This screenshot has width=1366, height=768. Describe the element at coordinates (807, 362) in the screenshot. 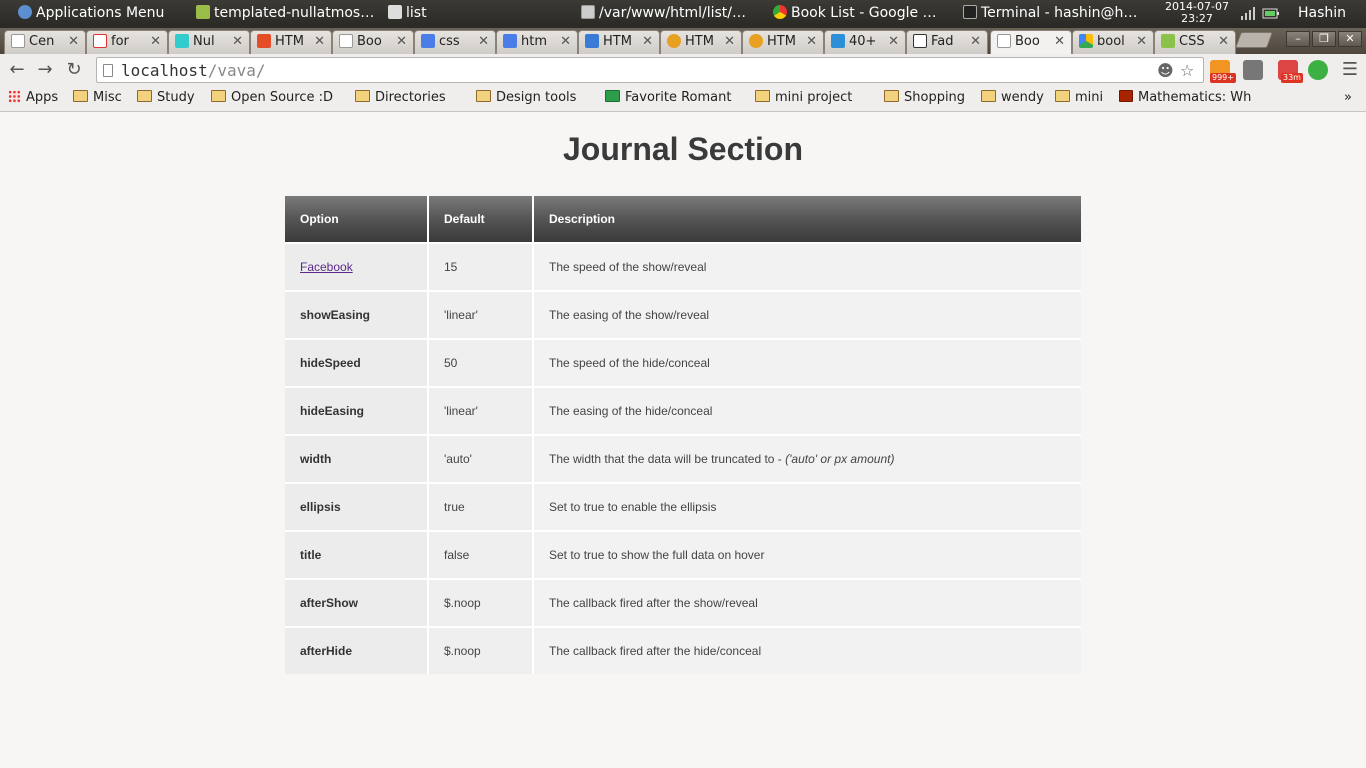

I see `description-cell: The speed of the hide/conceal` at that location.